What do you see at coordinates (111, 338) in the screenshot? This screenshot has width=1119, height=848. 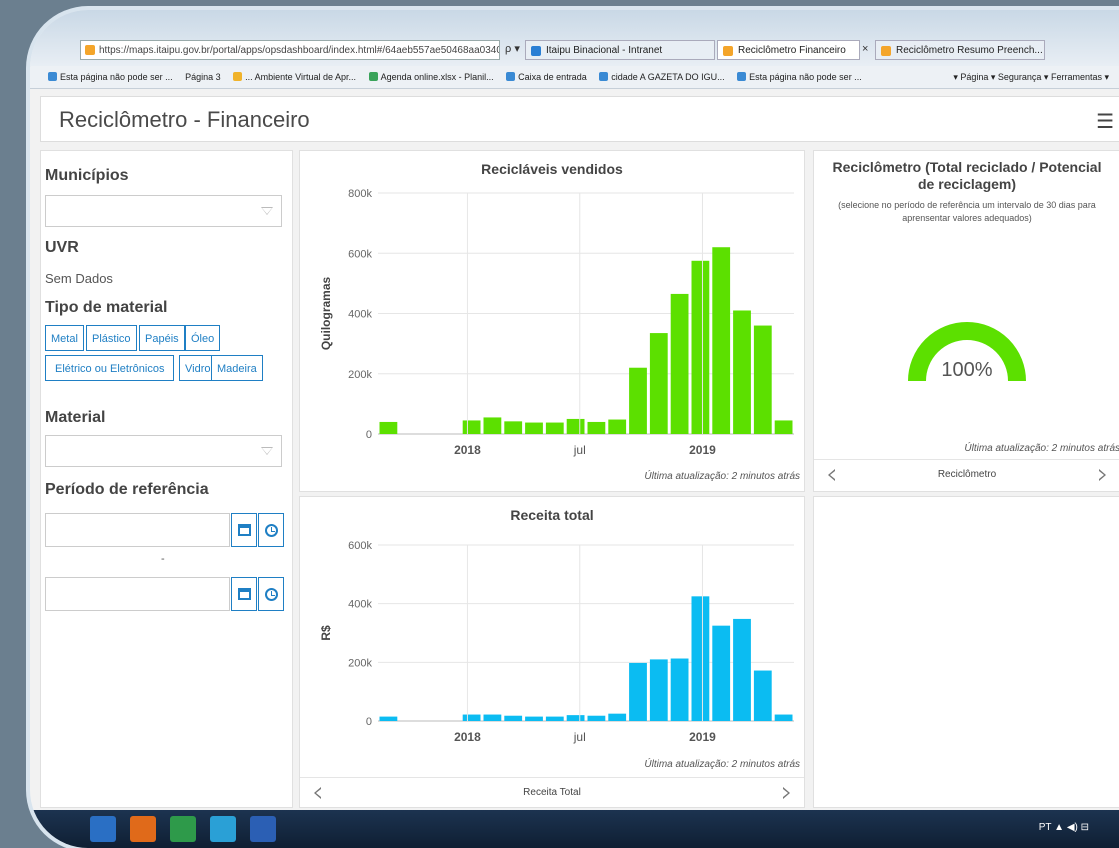 I see `chip-plastico: Plástico` at bounding box center [111, 338].